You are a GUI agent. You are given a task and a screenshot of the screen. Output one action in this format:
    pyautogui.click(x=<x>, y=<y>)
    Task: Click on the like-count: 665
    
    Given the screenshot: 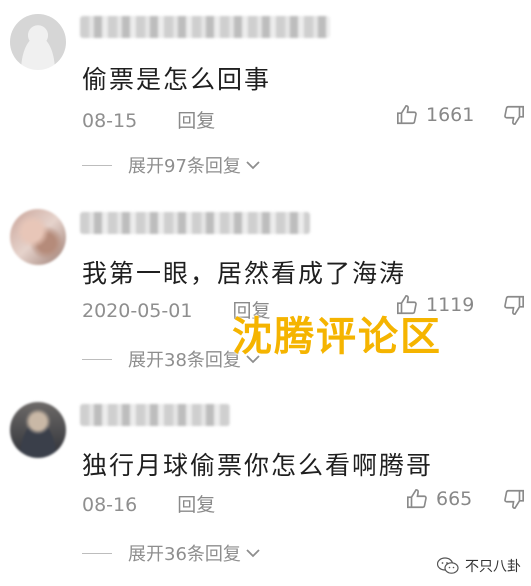 What is the action you would take?
    pyautogui.click(x=454, y=499)
    